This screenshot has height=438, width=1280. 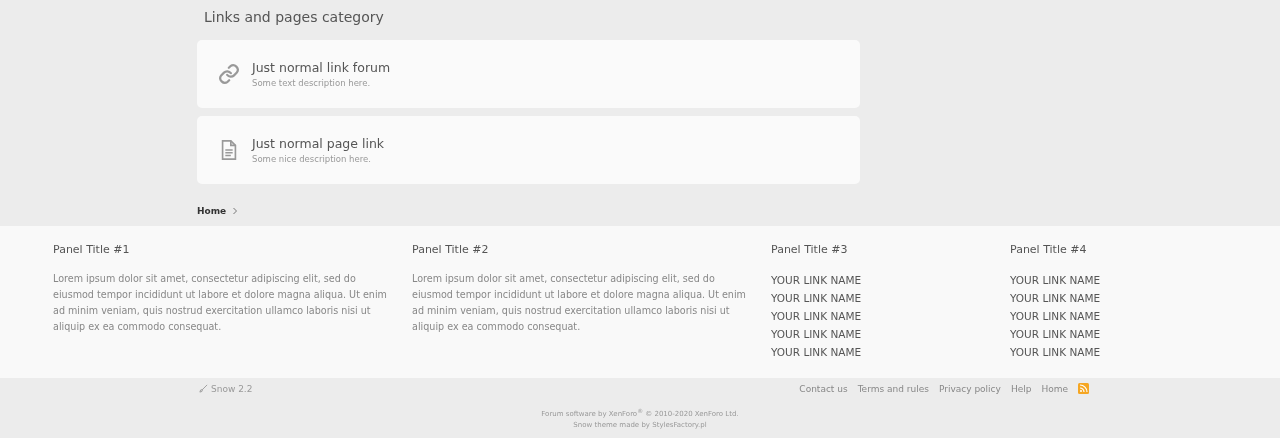 What do you see at coordinates (92, 249) in the screenshot?
I see `panel-title: Panel Title #1` at bounding box center [92, 249].